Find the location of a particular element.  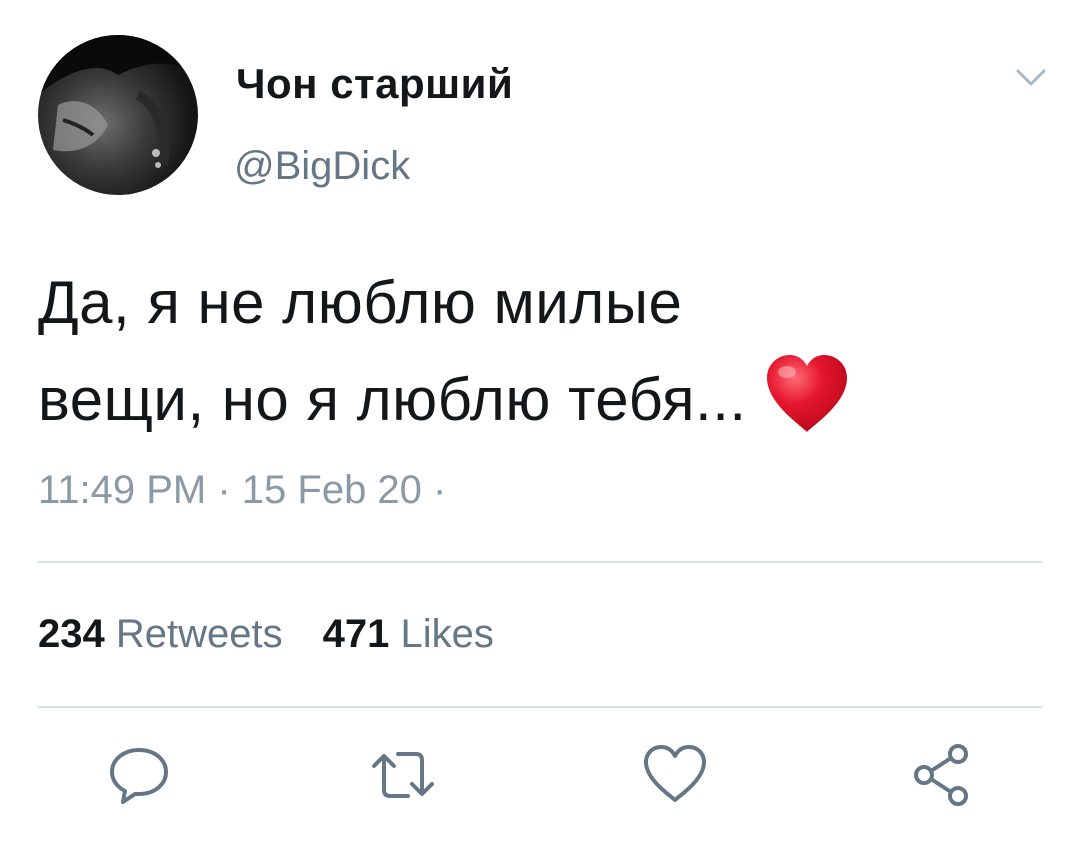

avatar-photo is located at coordinates (118, 101).